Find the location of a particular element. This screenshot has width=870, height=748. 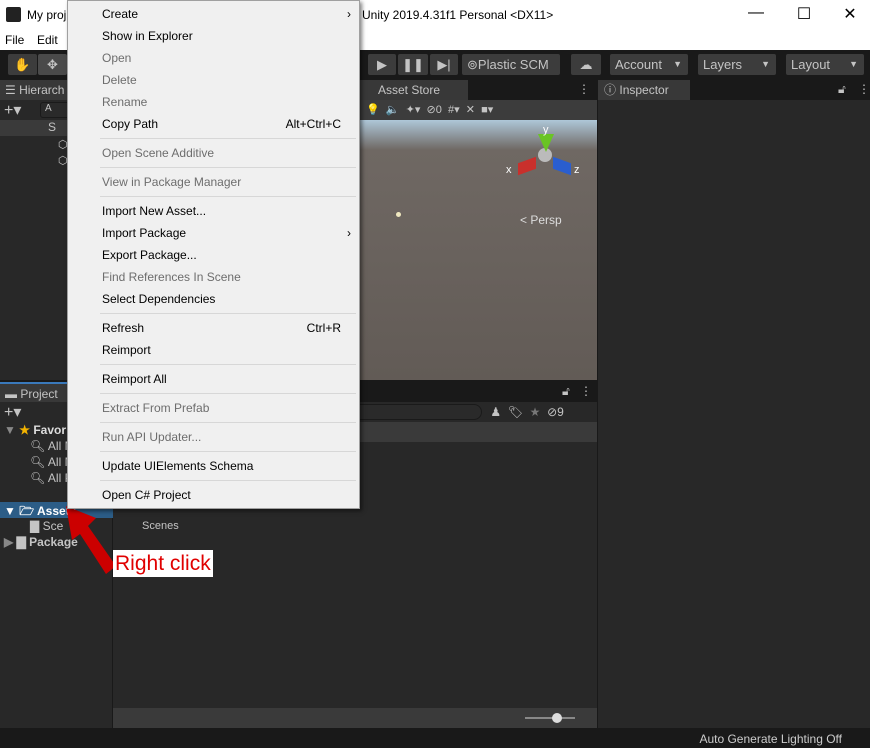

effects-icon: ✦▾ is located at coordinates (413, 110).